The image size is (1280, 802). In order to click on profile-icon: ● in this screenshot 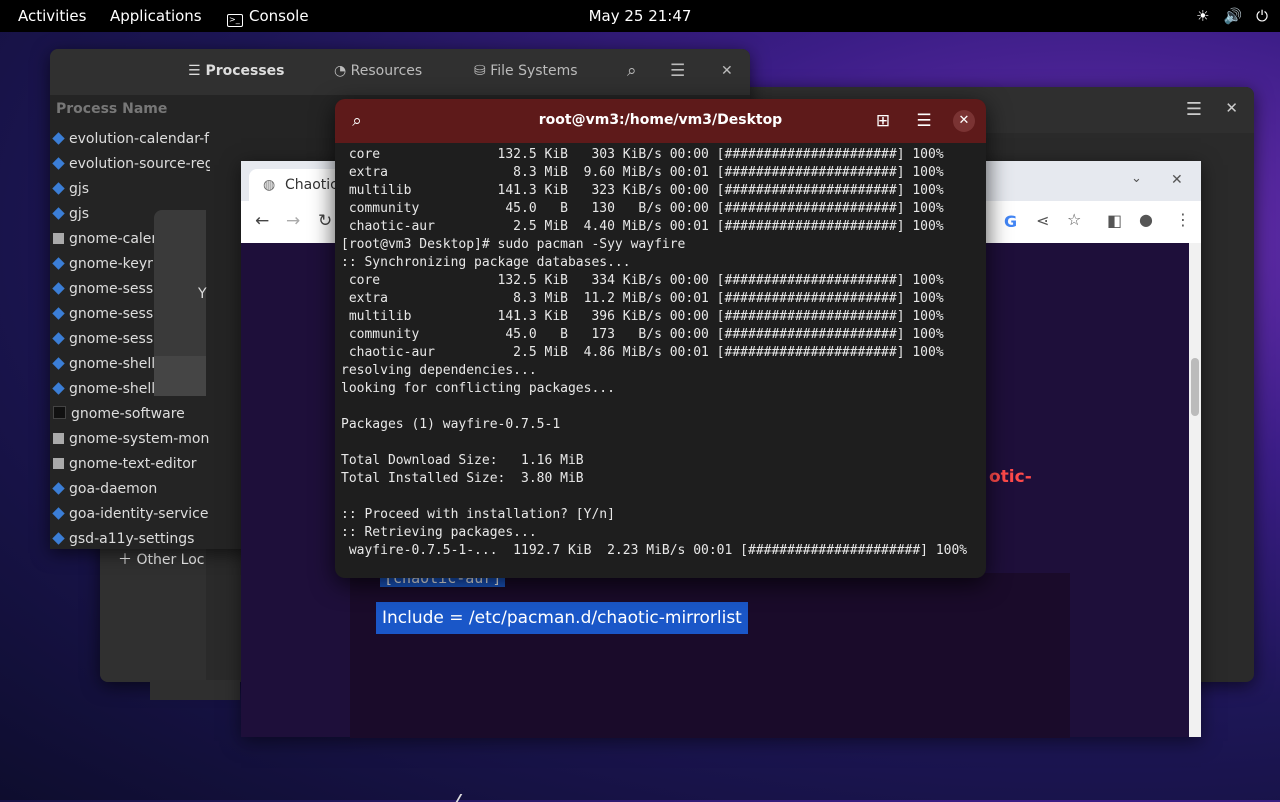, I will do `click(1146, 219)`.